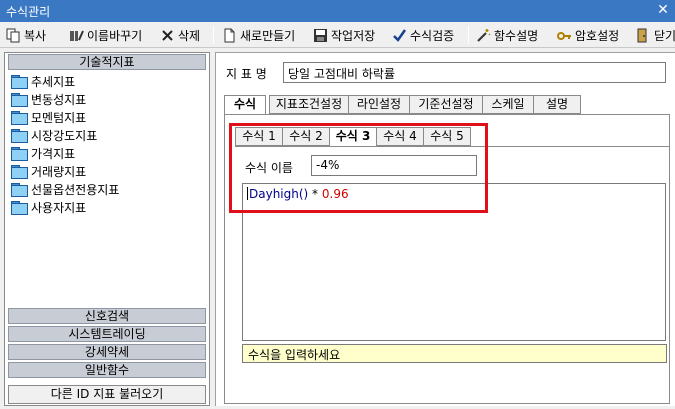 The image size is (675, 409). Describe the element at coordinates (229, 35) in the screenshot. I see `new-file-icon` at that location.